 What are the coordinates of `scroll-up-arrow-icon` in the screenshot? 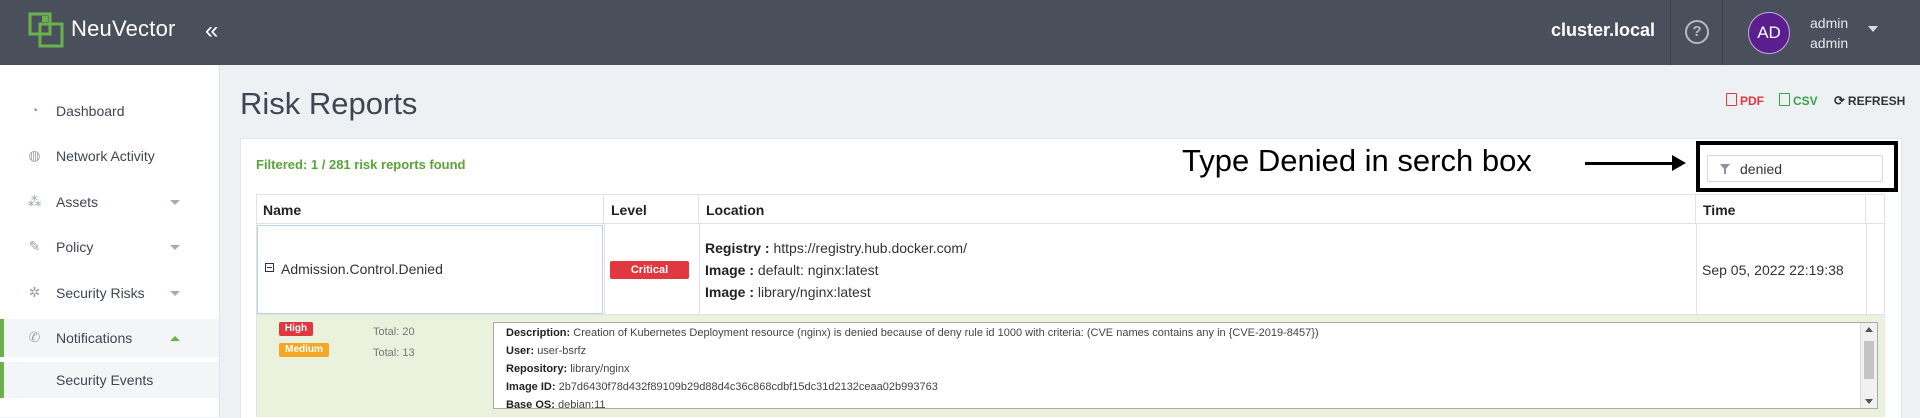 It's located at (1869, 329).